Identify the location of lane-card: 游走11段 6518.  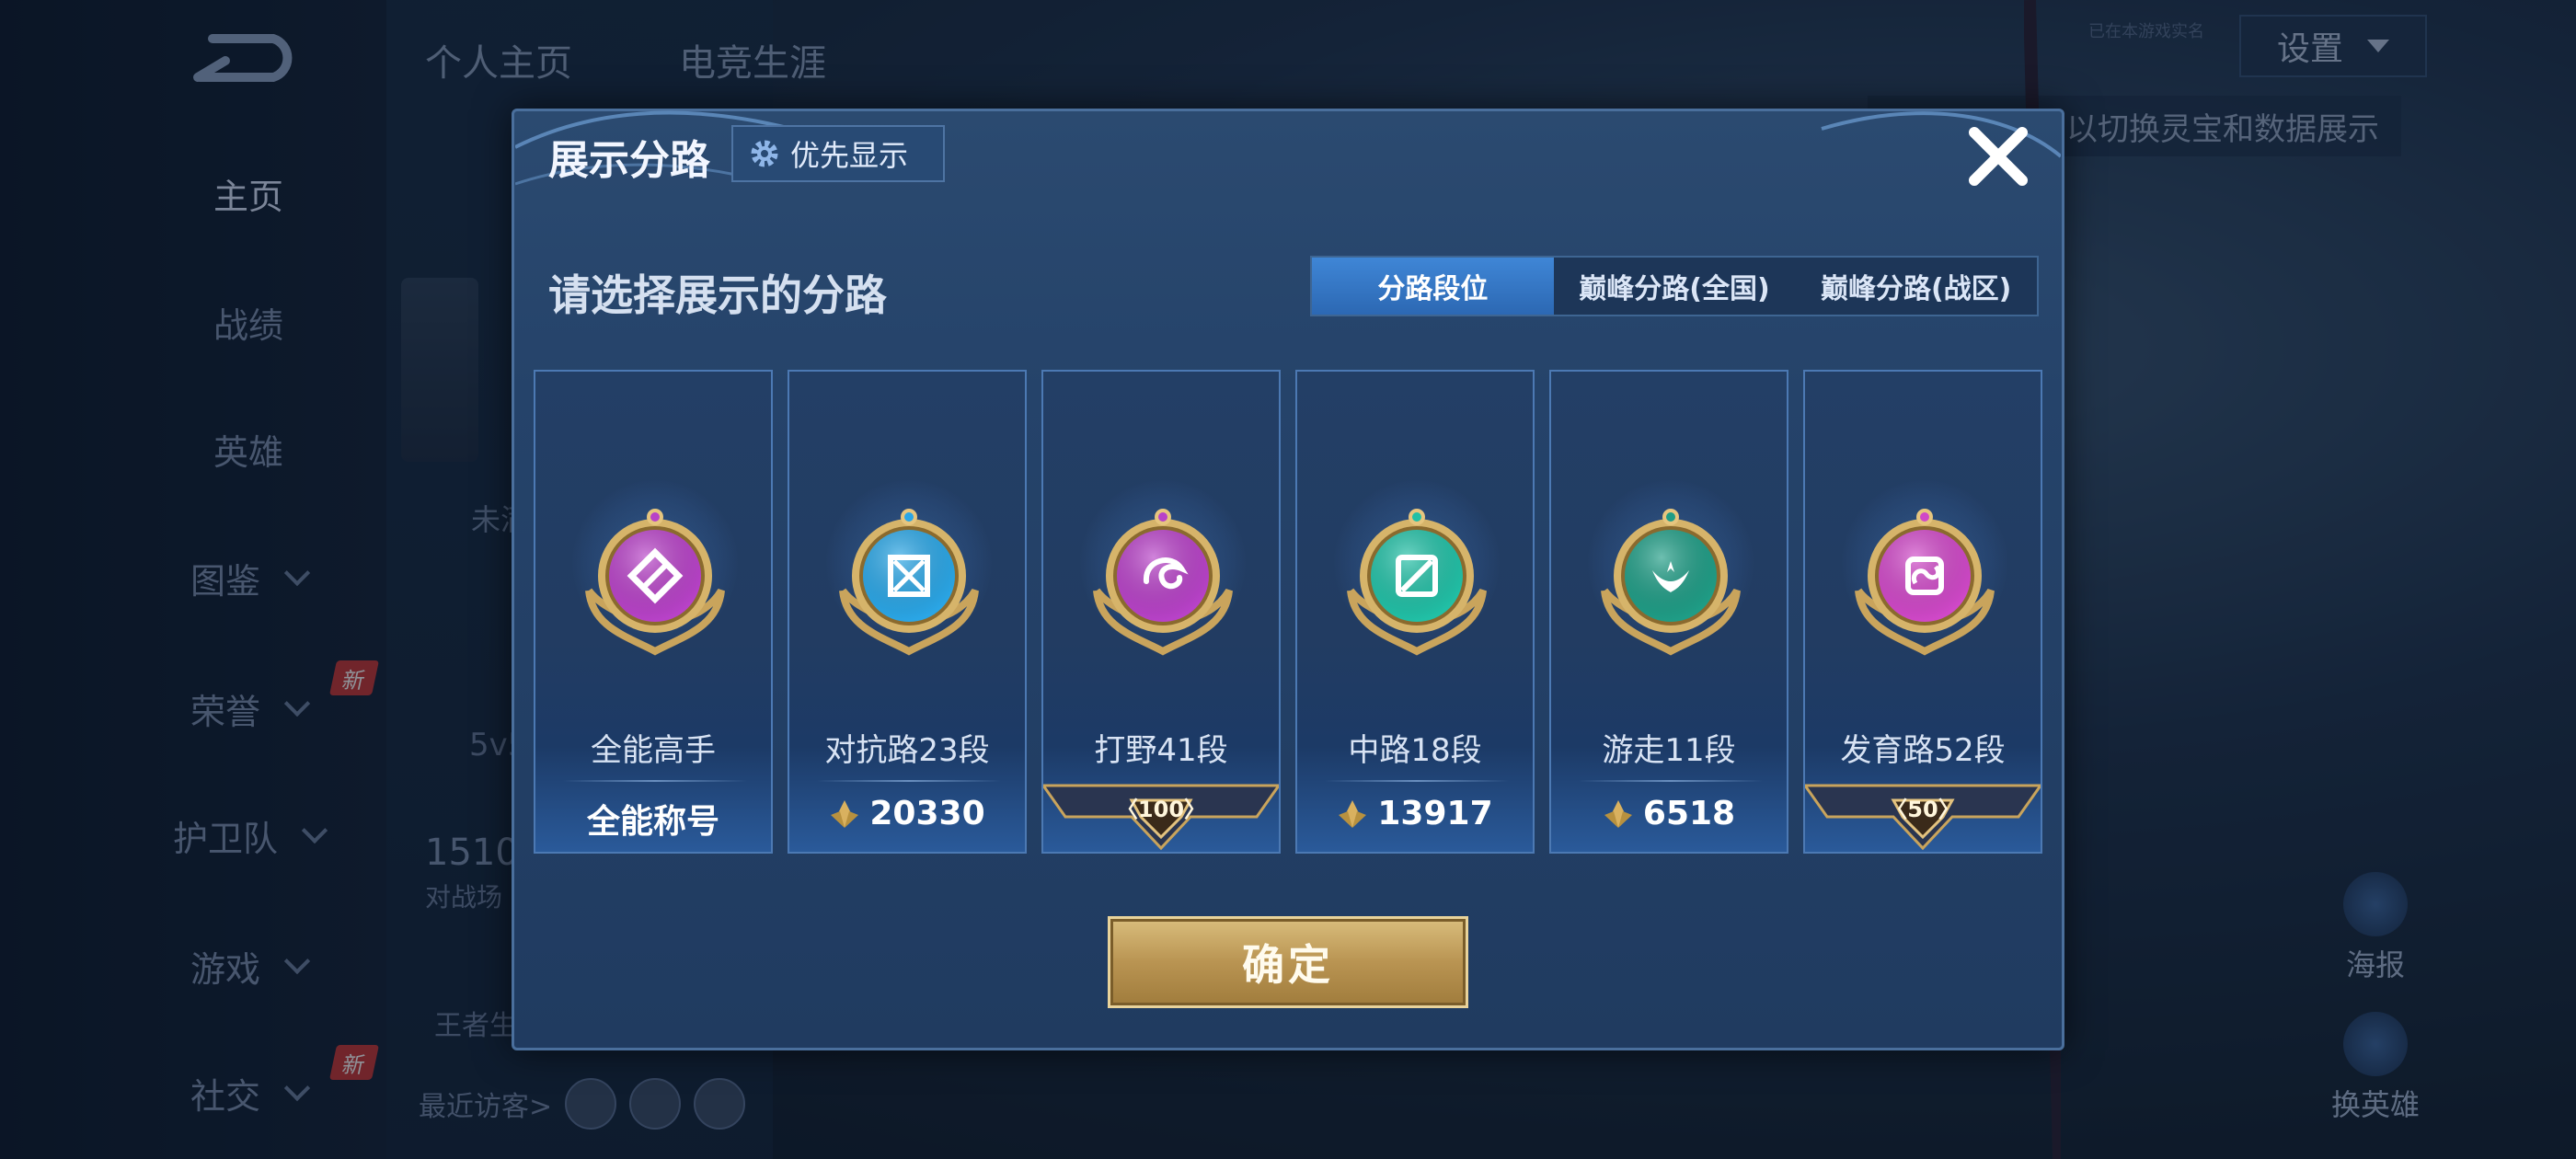
(1668, 612).